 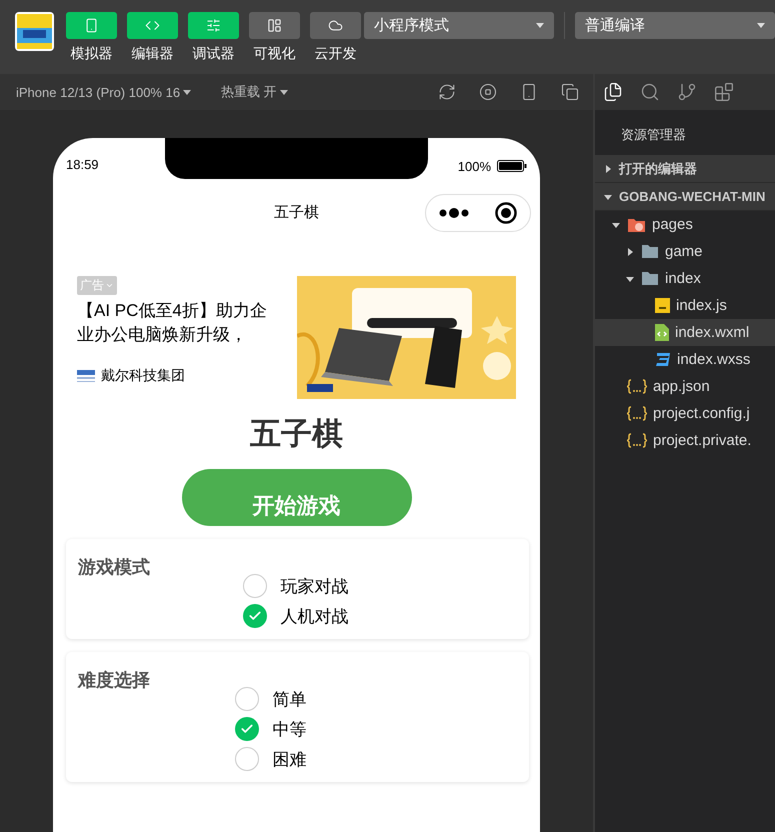 What do you see at coordinates (213, 25) in the screenshot?
I see `sliders-icon` at bounding box center [213, 25].